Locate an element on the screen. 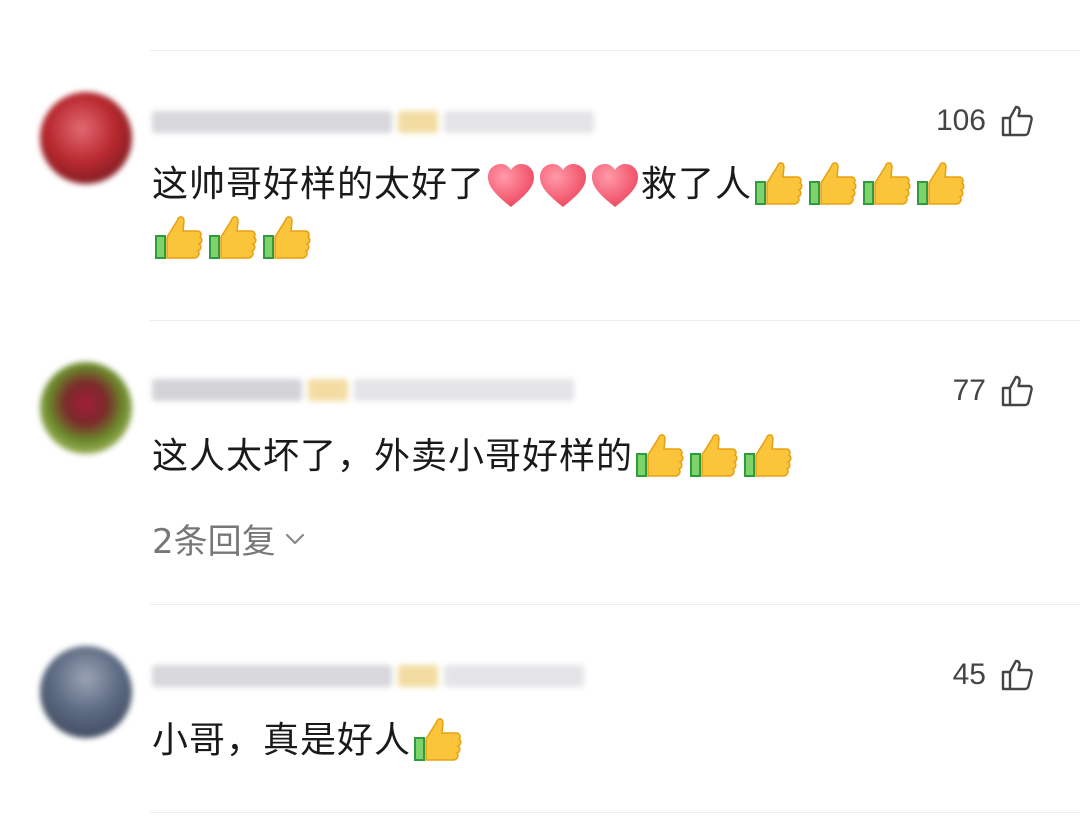 This screenshot has width=1080, height=825. comment-text: 这人太坏了，外卖小哥好样的 is located at coordinates (597, 457).